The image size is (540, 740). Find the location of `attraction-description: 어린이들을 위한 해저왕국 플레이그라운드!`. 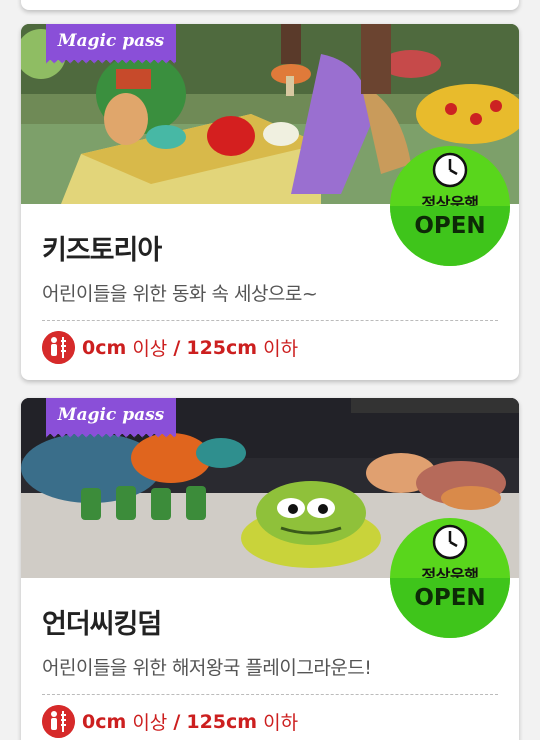

attraction-description: 어린이들을 위한 해저왕국 플레이그라운드! is located at coordinates (207, 668).